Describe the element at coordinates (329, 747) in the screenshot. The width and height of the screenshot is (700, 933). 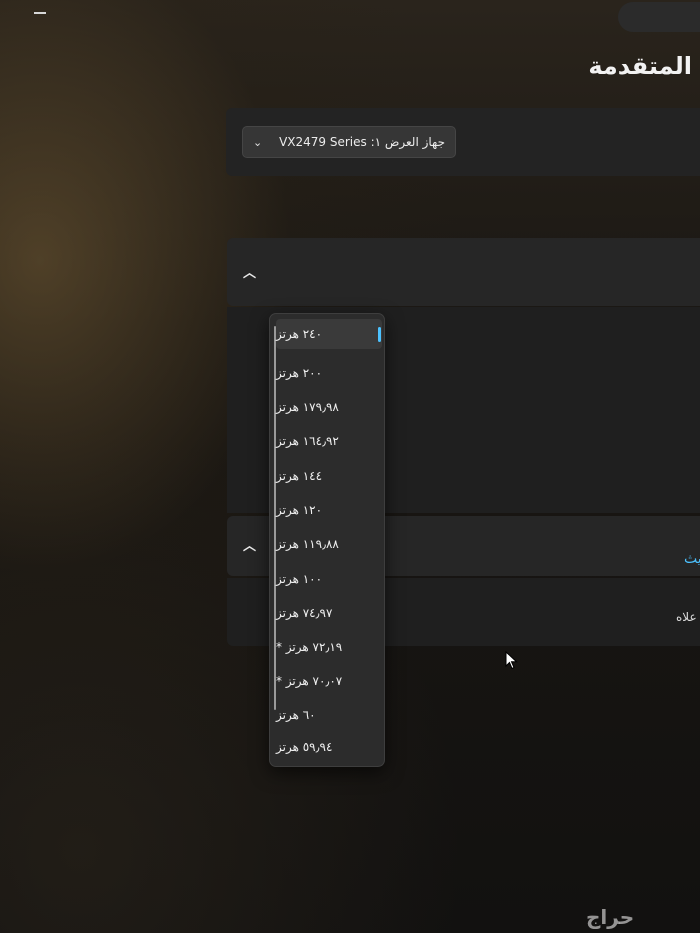
I see `refresh-rate-option: ٥٩٫٩٤ هرتز` at that location.